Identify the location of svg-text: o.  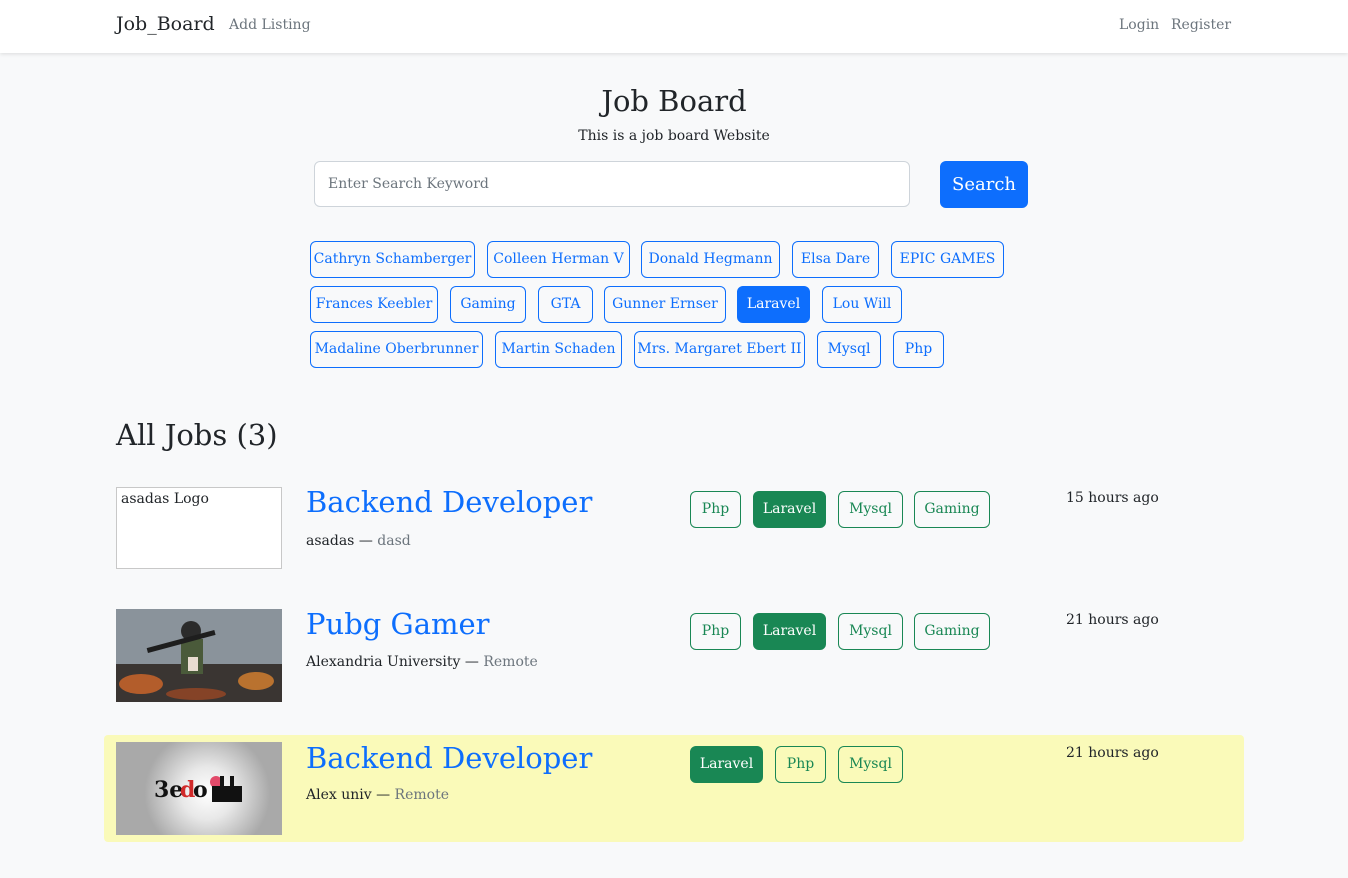
(200, 790).